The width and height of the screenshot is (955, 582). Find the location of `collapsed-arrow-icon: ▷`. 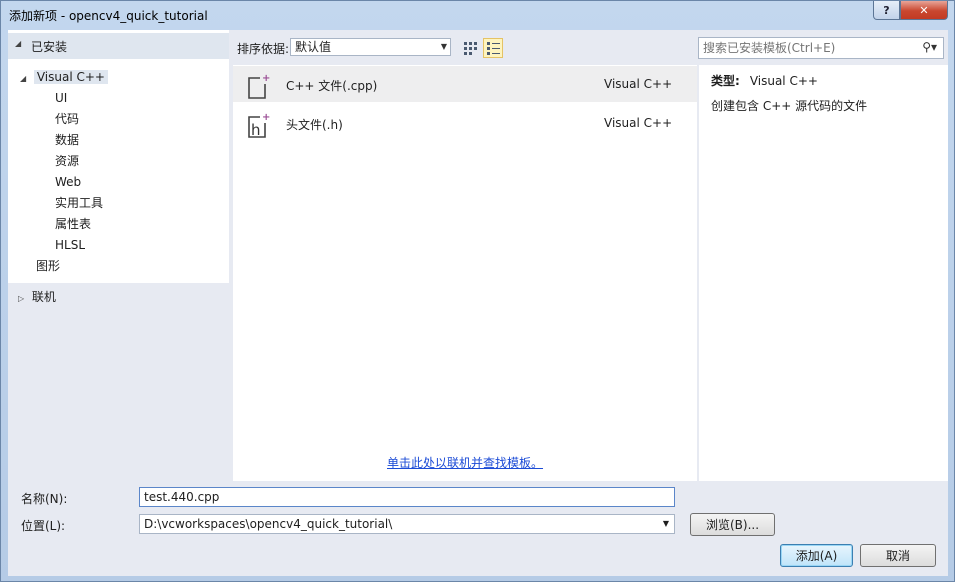

collapsed-arrow-icon: ▷ is located at coordinates (23, 299).